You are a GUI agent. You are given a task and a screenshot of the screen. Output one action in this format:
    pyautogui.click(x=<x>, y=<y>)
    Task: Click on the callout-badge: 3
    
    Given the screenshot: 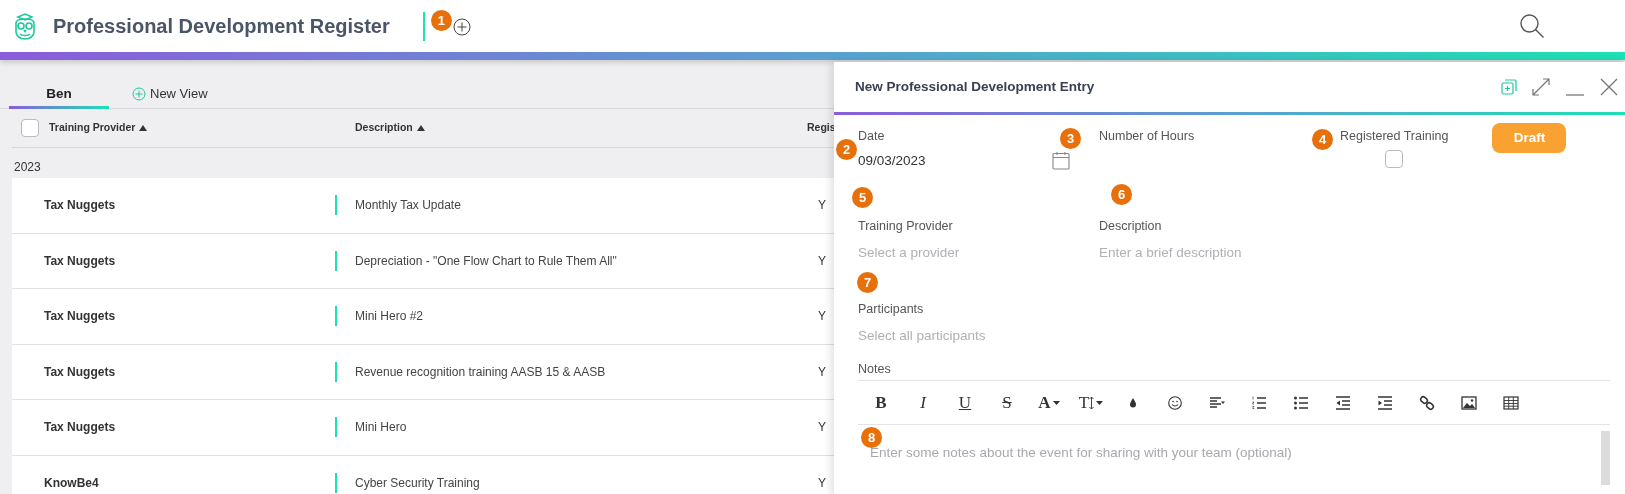 What is the action you would take?
    pyautogui.click(x=1070, y=138)
    